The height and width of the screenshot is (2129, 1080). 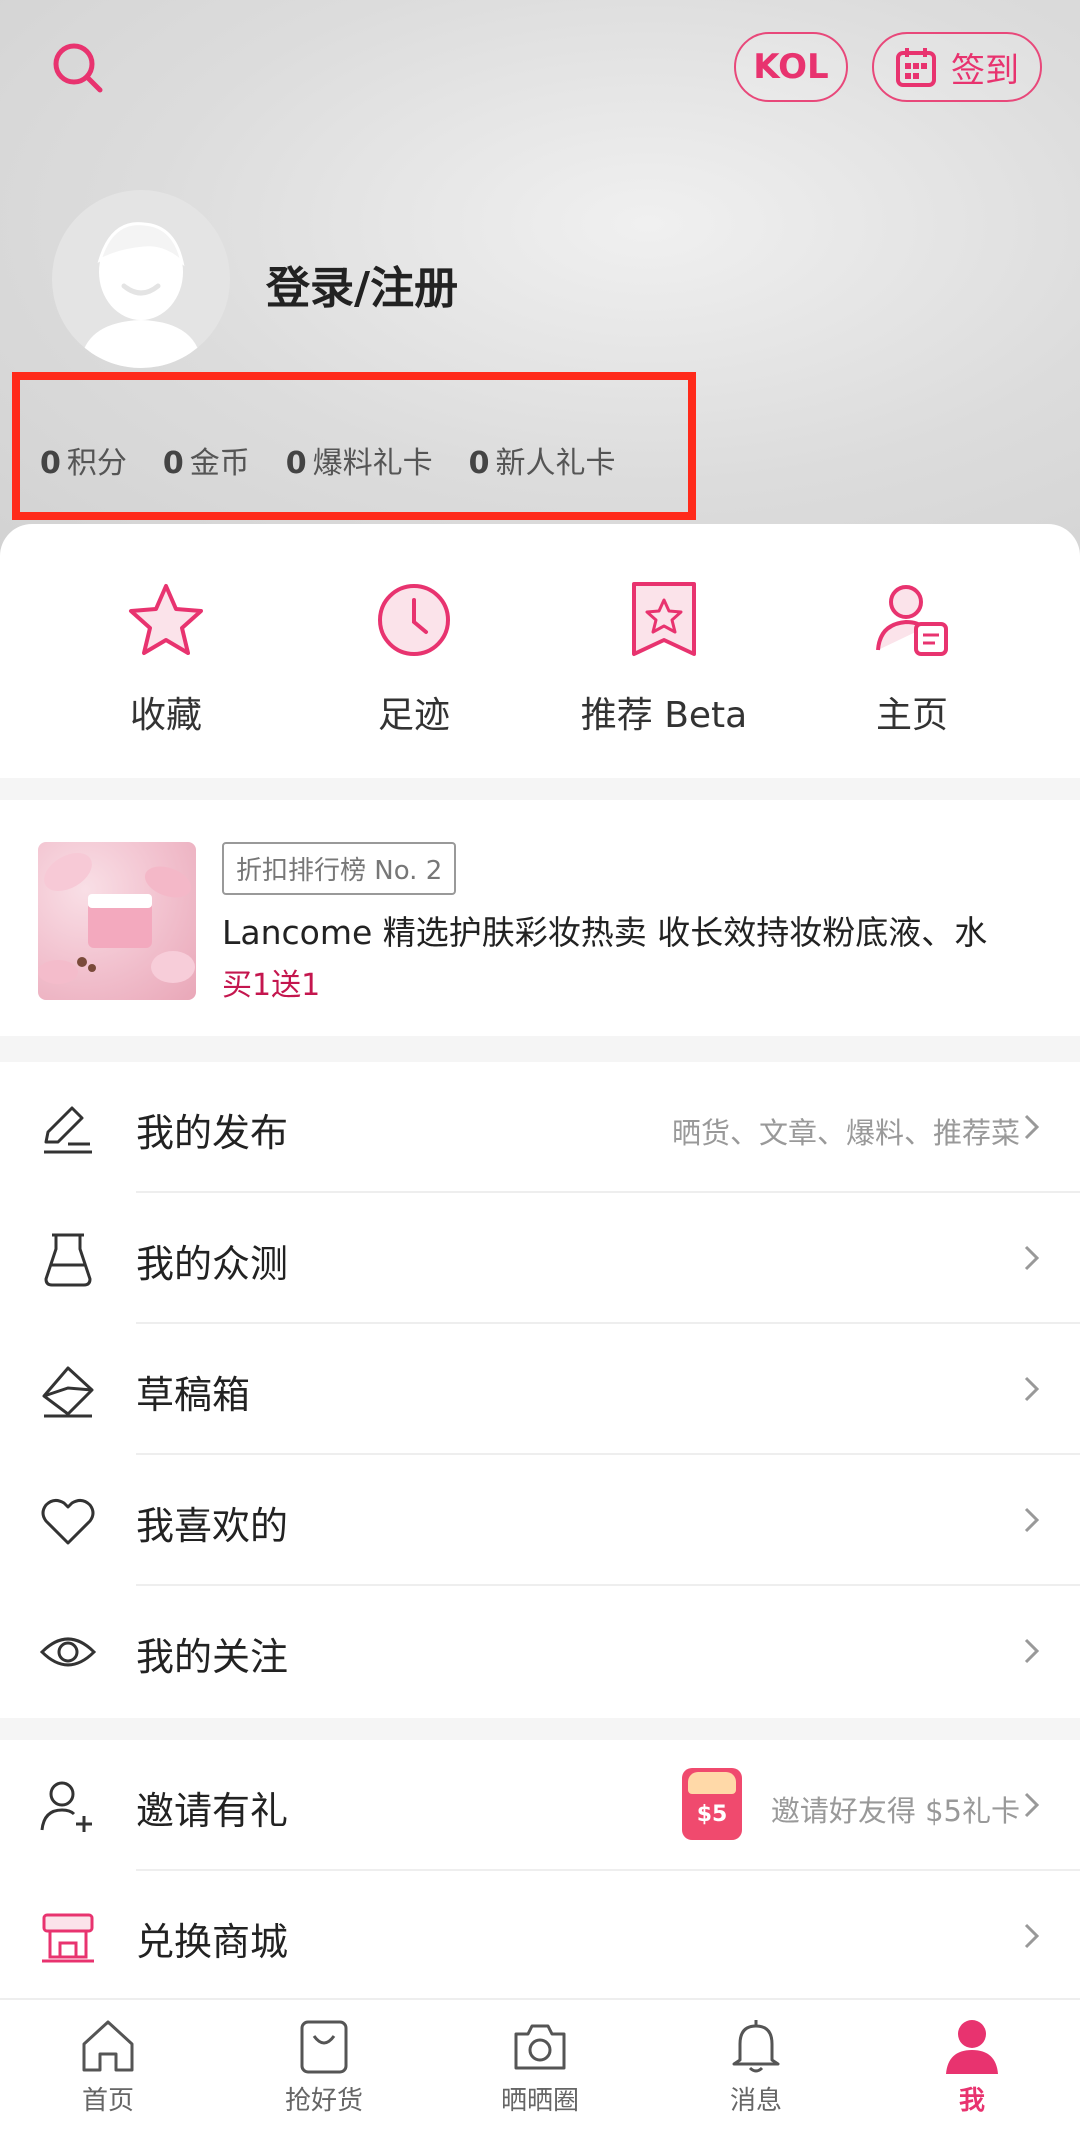 What do you see at coordinates (68, 1392) in the screenshot?
I see `draft-envelope-icon` at bounding box center [68, 1392].